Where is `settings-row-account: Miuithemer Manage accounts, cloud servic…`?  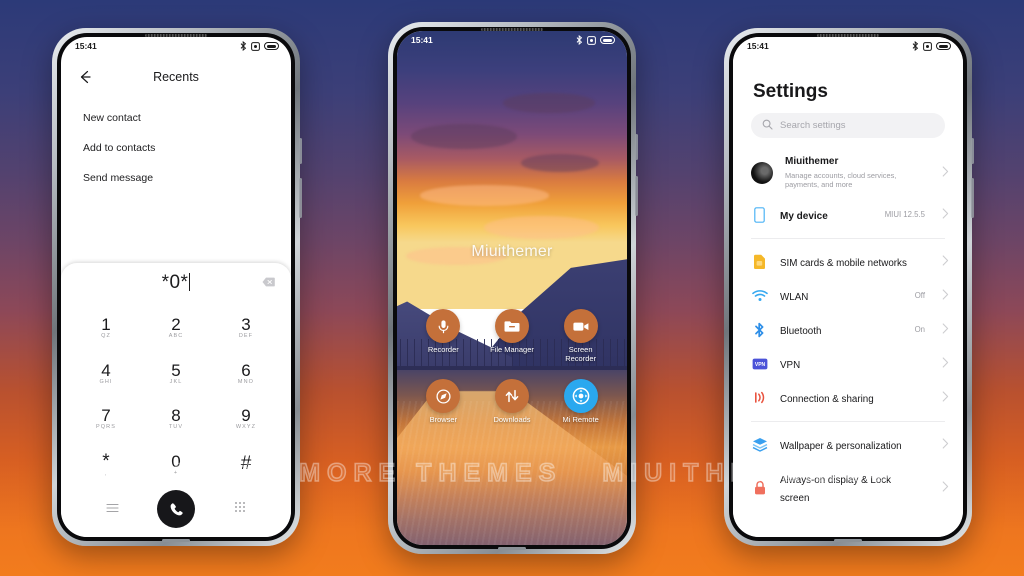
settings-row-account: Miuithemer Manage accounts, cloud servic… is located at coordinates (848, 173).